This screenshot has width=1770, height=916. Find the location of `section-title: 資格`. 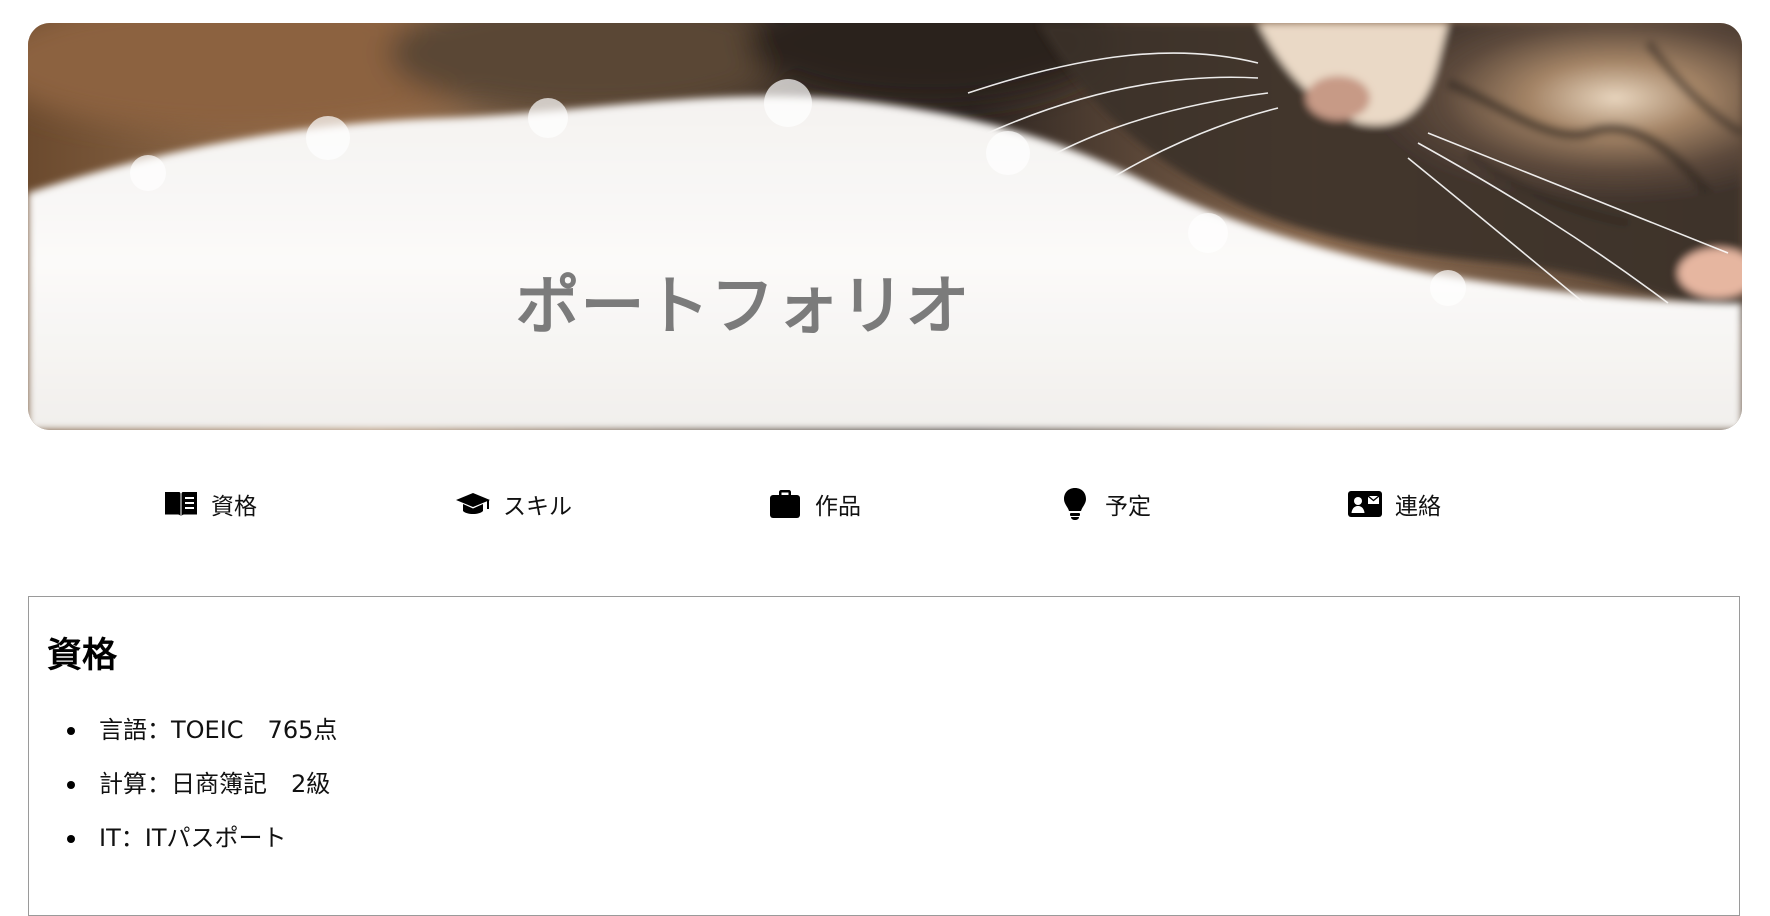

section-title: 資格 is located at coordinates (82, 656).